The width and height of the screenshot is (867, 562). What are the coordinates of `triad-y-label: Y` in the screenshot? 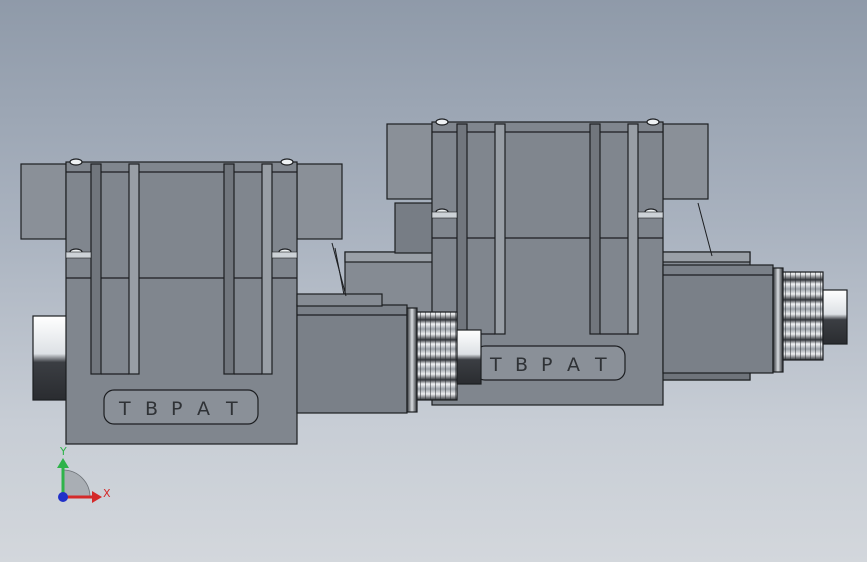 It's located at (63, 451).